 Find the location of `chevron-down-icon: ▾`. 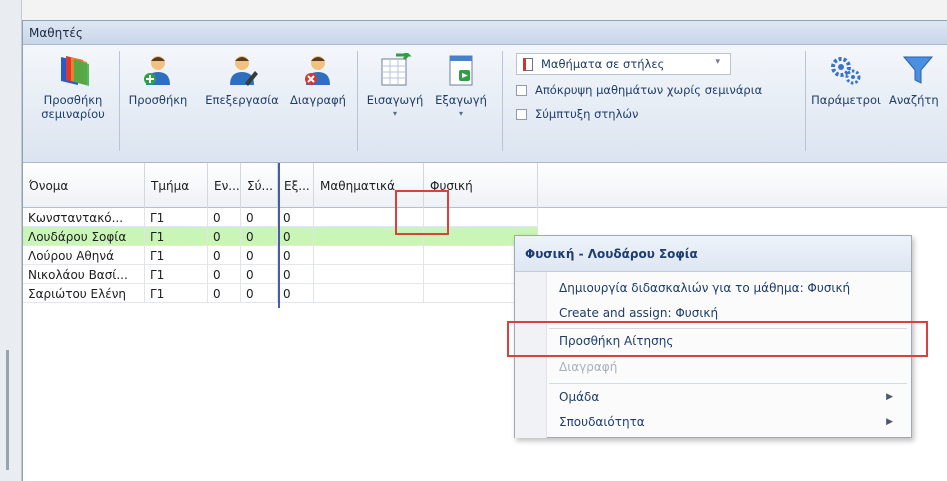

chevron-down-icon: ▾ is located at coordinates (717, 62).